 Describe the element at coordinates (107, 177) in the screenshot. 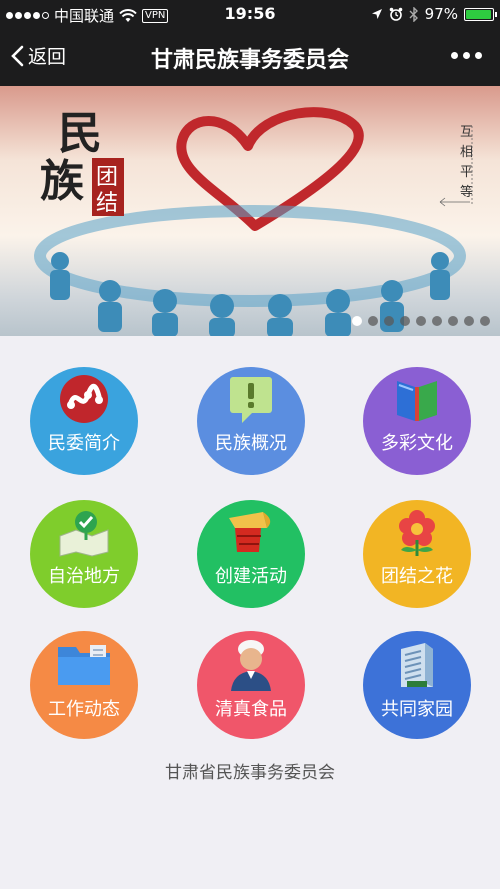

I see `seal-text-1: 团` at that location.